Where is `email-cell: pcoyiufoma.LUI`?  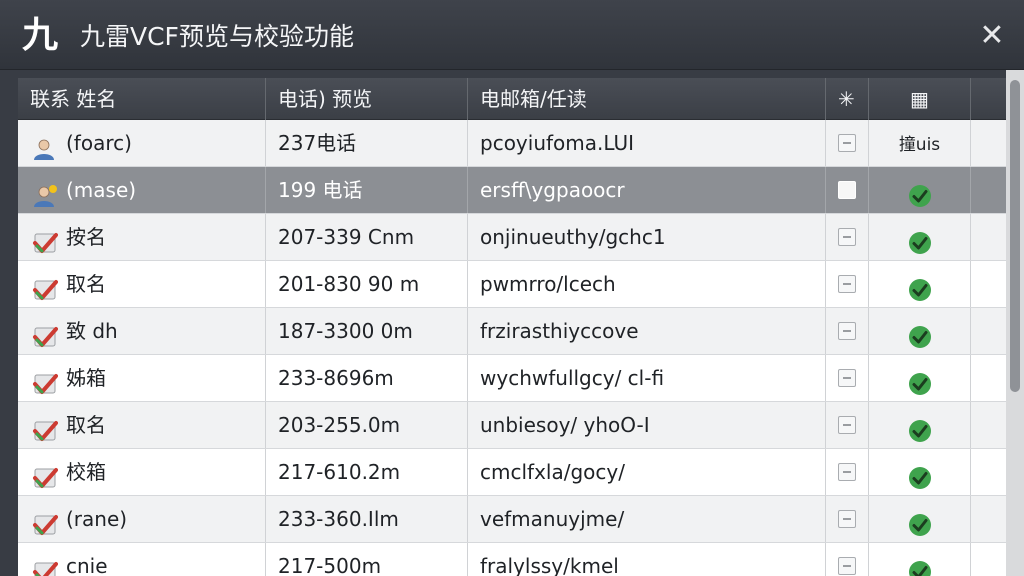 email-cell: pcoyiufoma.LUI is located at coordinates (647, 143).